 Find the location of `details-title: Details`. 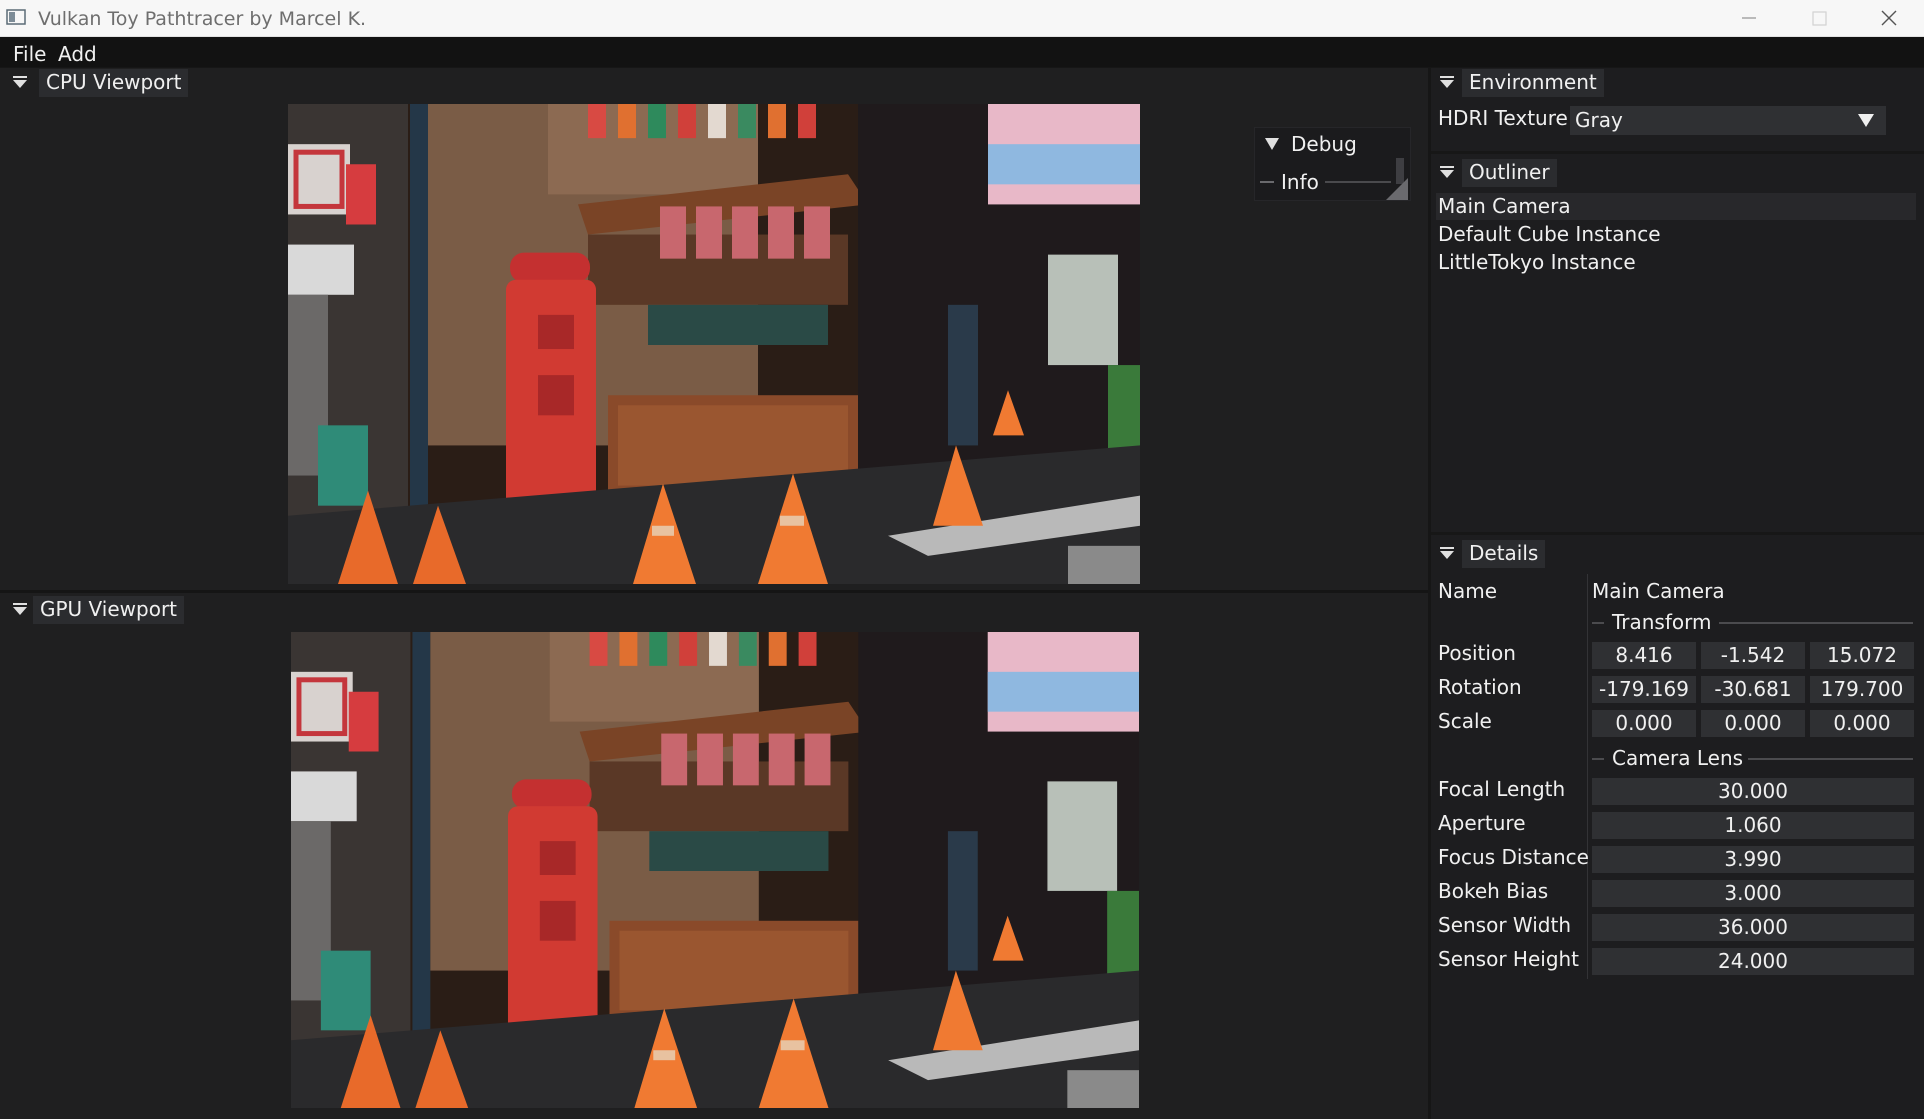

details-title: Details is located at coordinates (1504, 554).